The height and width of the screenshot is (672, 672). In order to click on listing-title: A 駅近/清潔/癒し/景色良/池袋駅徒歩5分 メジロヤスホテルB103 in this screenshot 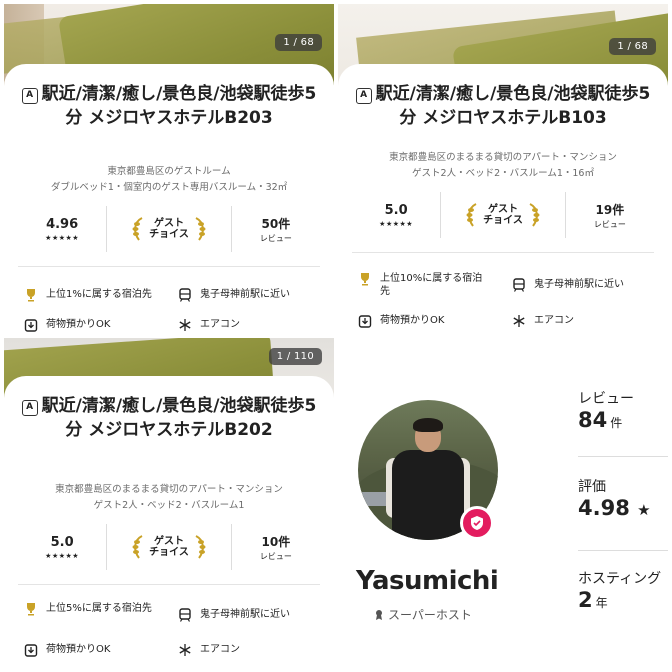, I will do `click(503, 106)`.